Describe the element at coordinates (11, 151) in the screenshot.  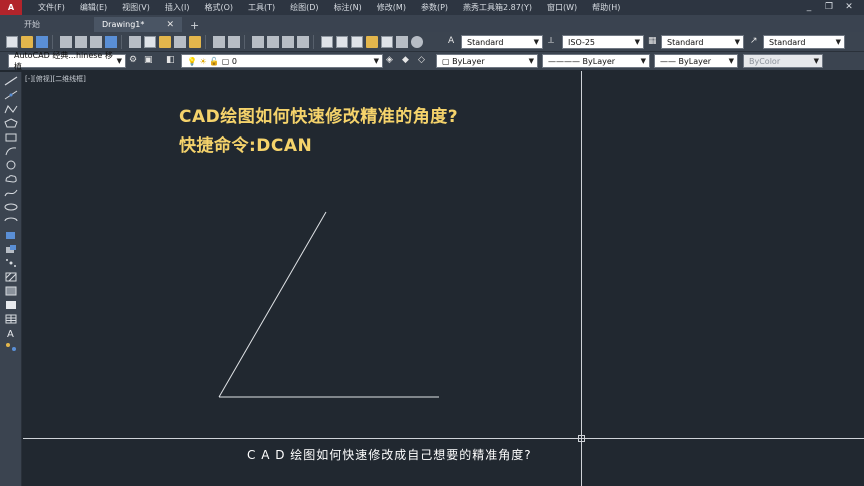
I see `arc-icon` at that location.